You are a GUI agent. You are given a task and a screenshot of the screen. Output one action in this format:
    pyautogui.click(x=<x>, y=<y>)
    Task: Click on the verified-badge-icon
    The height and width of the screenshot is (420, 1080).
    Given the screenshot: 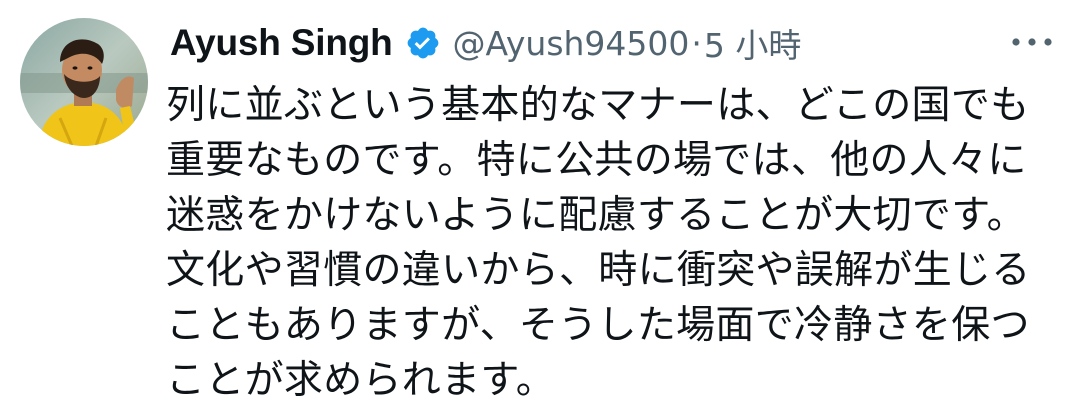 What is the action you would take?
    pyautogui.click(x=423, y=43)
    